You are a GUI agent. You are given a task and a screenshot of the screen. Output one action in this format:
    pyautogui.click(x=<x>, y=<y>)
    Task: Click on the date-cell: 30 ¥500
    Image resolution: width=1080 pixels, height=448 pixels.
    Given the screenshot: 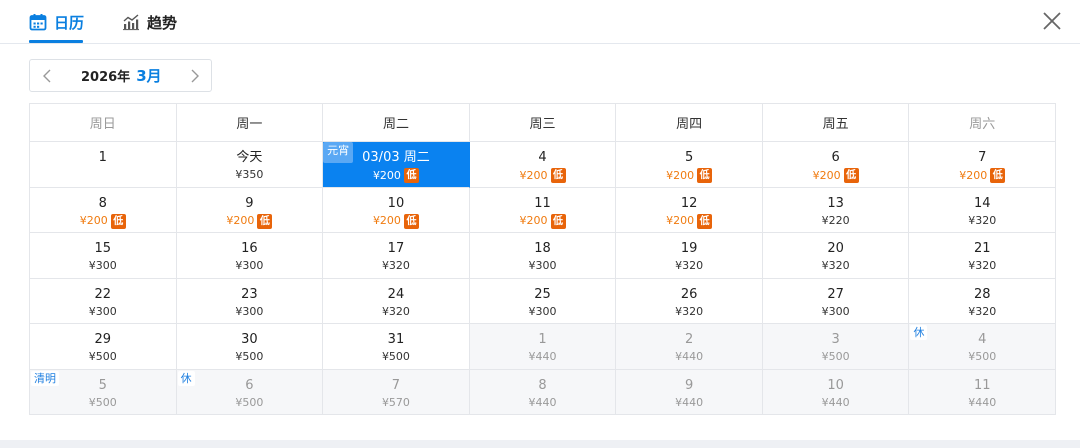 What is the action you would take?
    pyautogui.click(x=250, y=347)
    